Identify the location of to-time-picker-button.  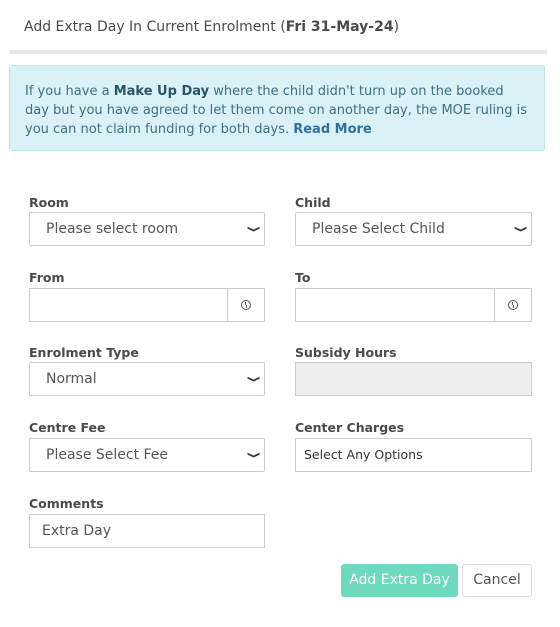
(512, 305).